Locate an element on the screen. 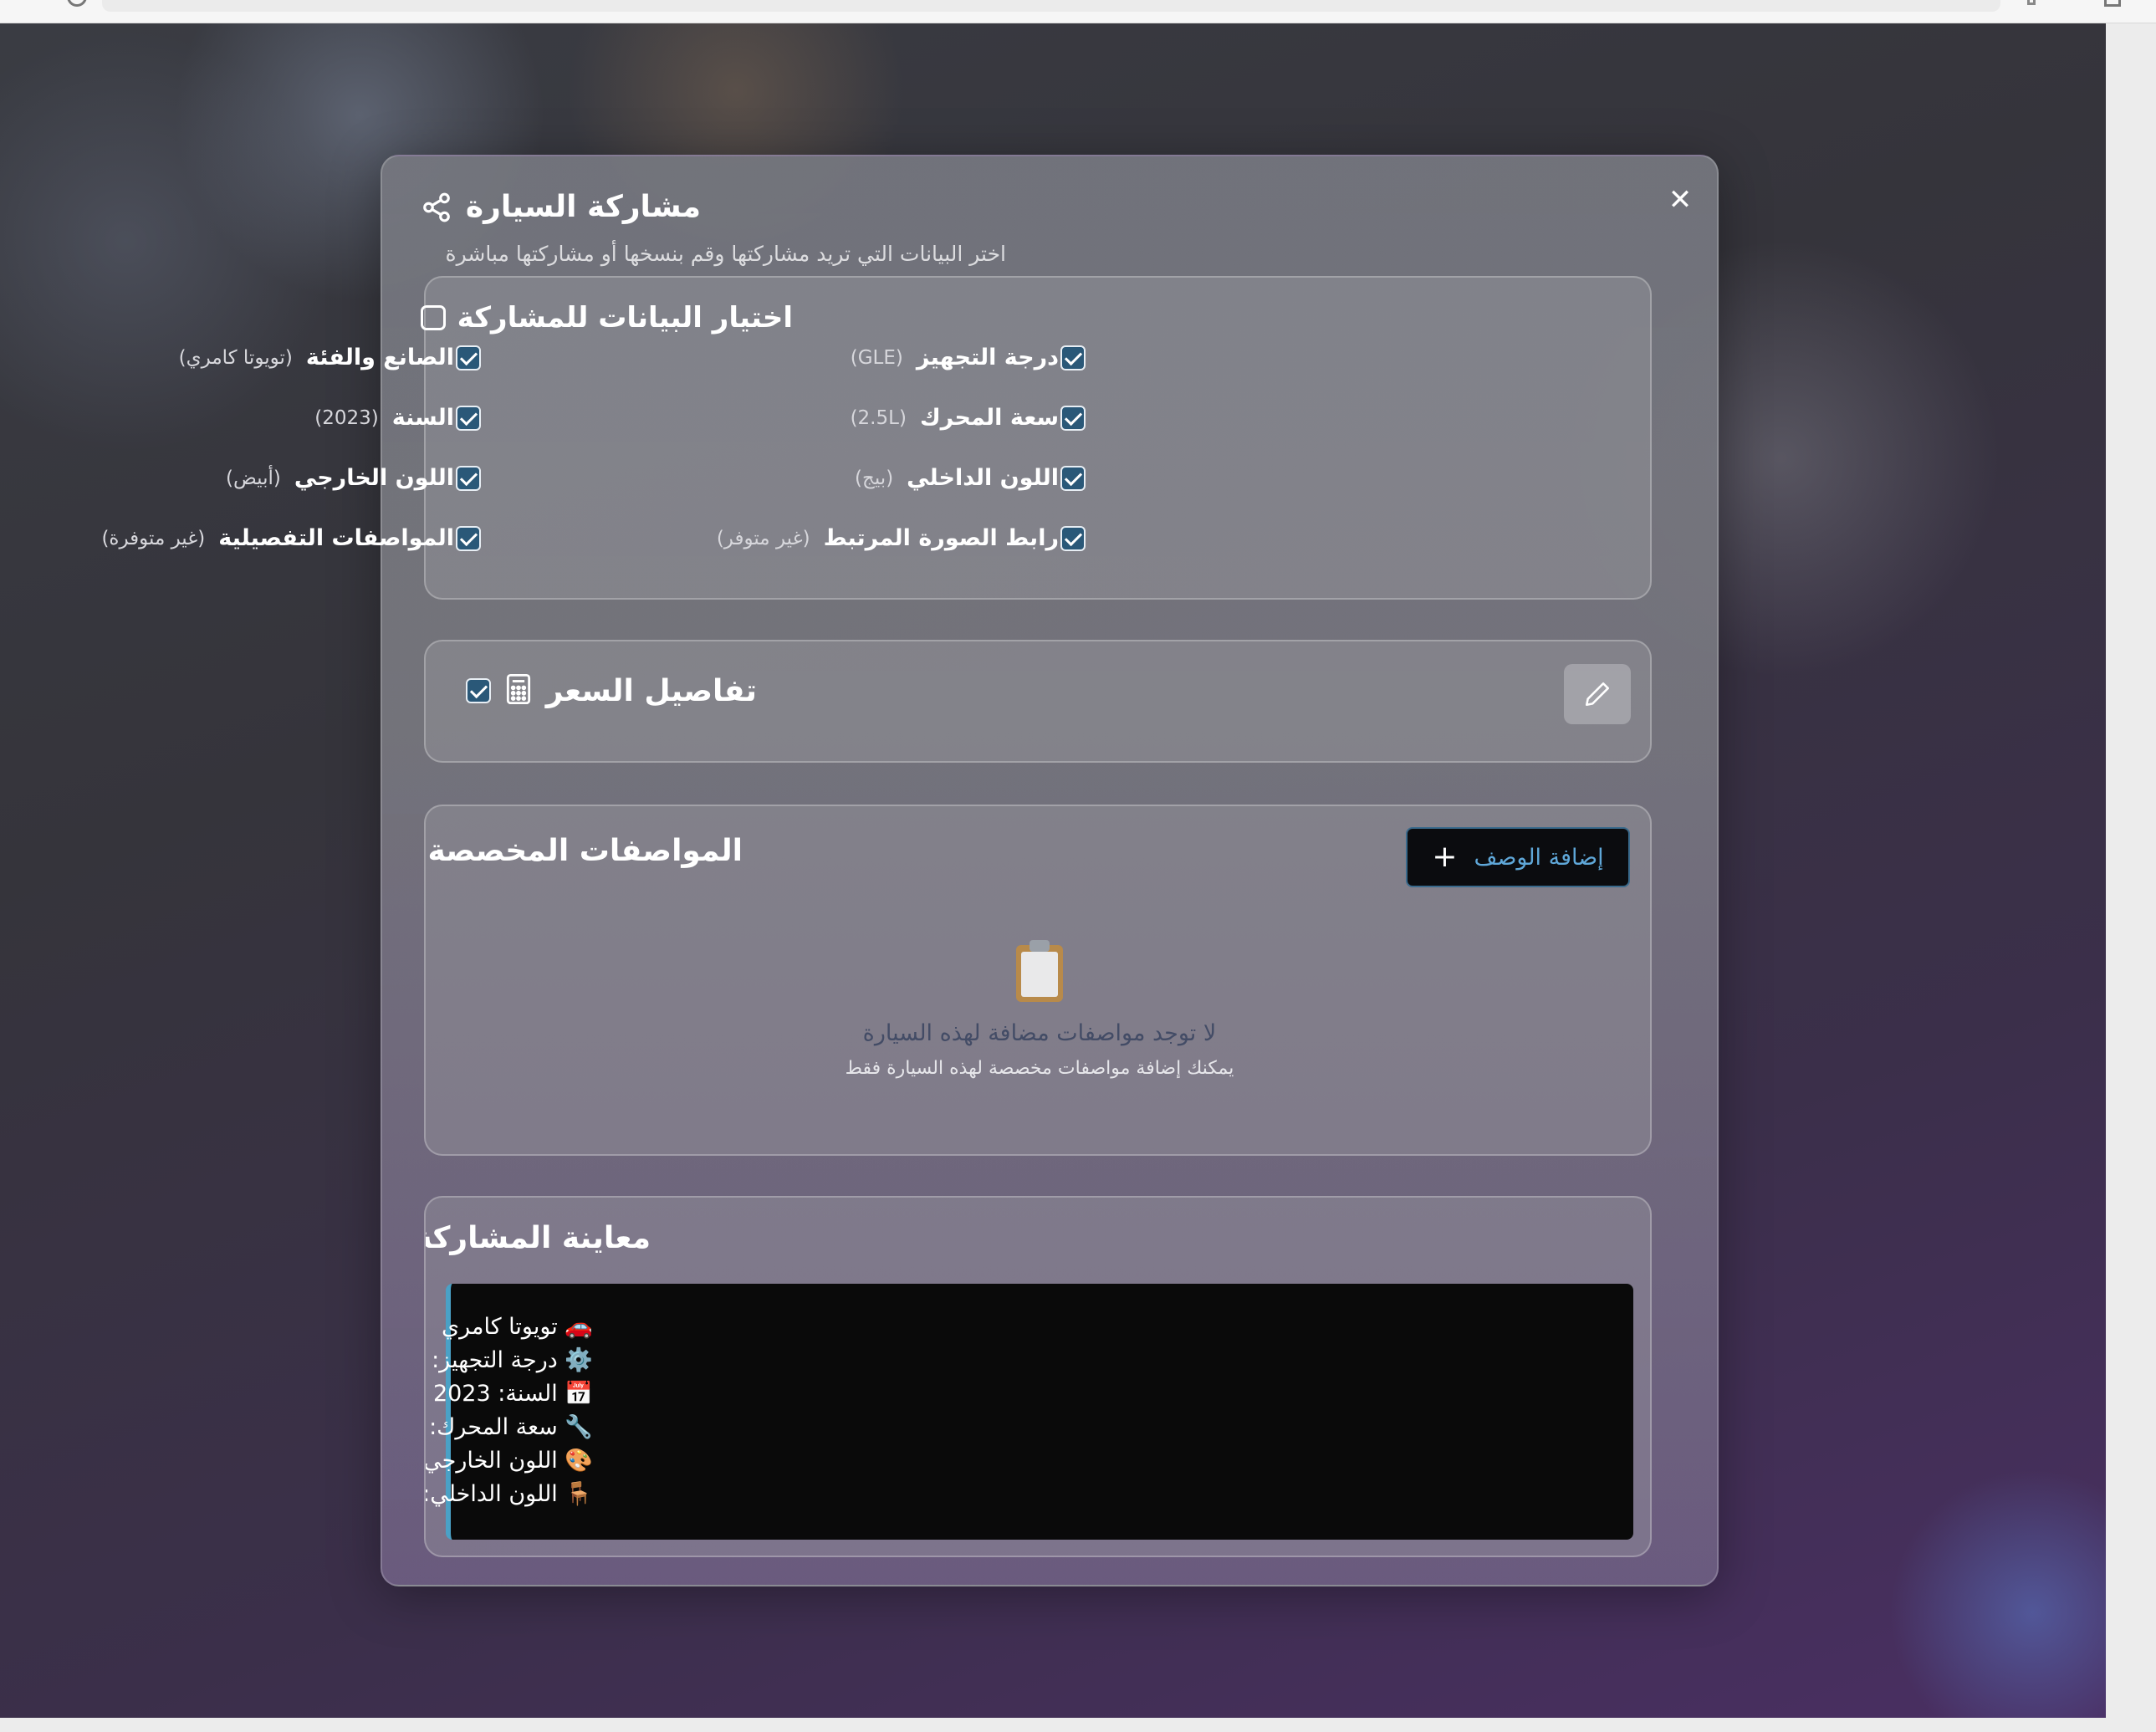 The width and height of the screenshot is (2156, 1732). option-exterior-color: اللون الخارجي (أبيض) is located at coordinates (353, 478).